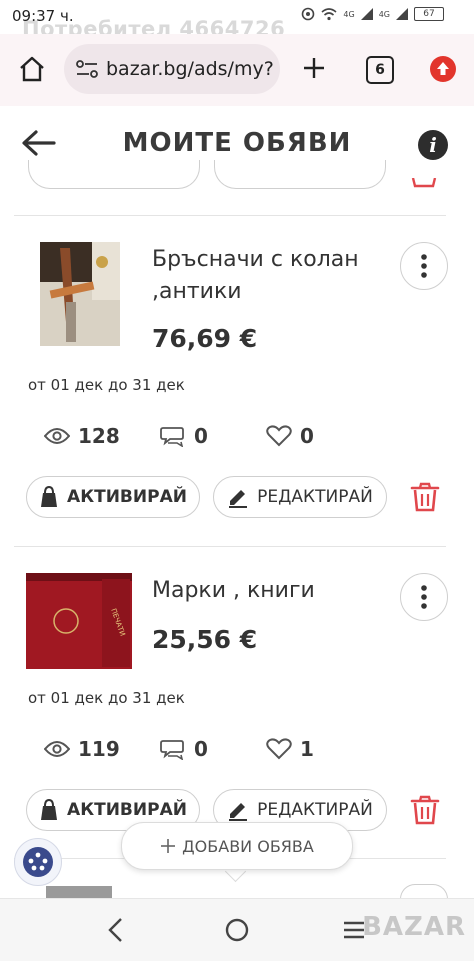 This screenshot has height=961, width=474. I want to click on nav-back-icon, so click(116, 930).